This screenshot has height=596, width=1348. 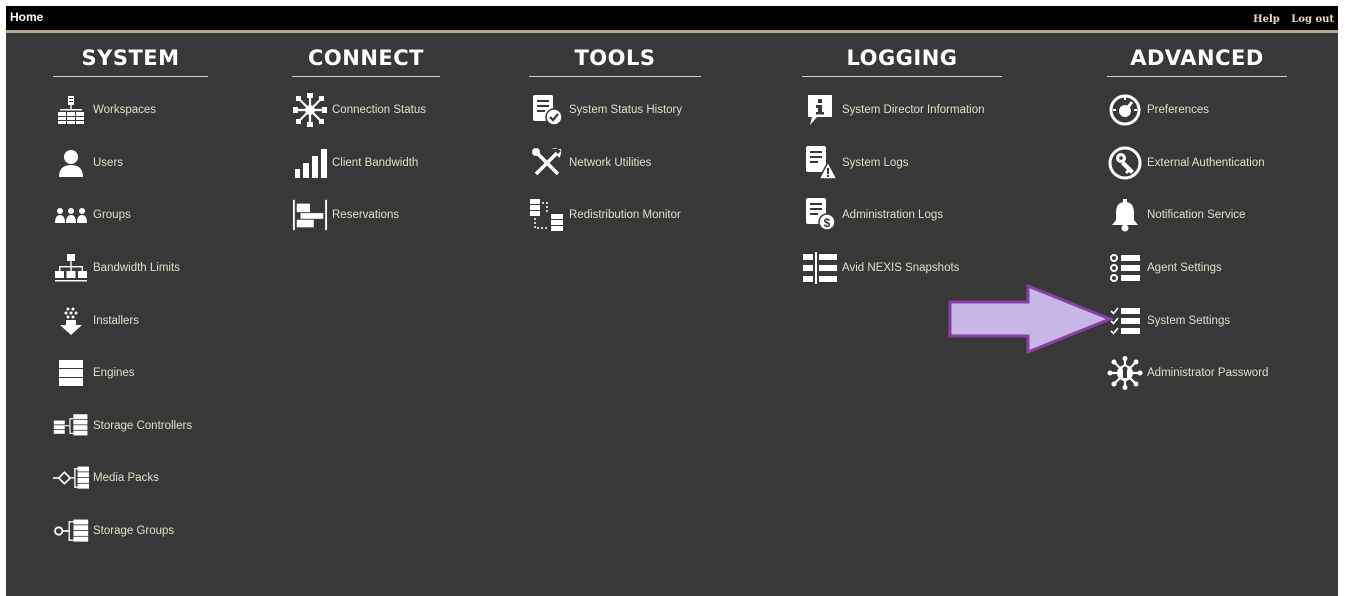 I want to click on groups-icon, so click(x=71, y=215).